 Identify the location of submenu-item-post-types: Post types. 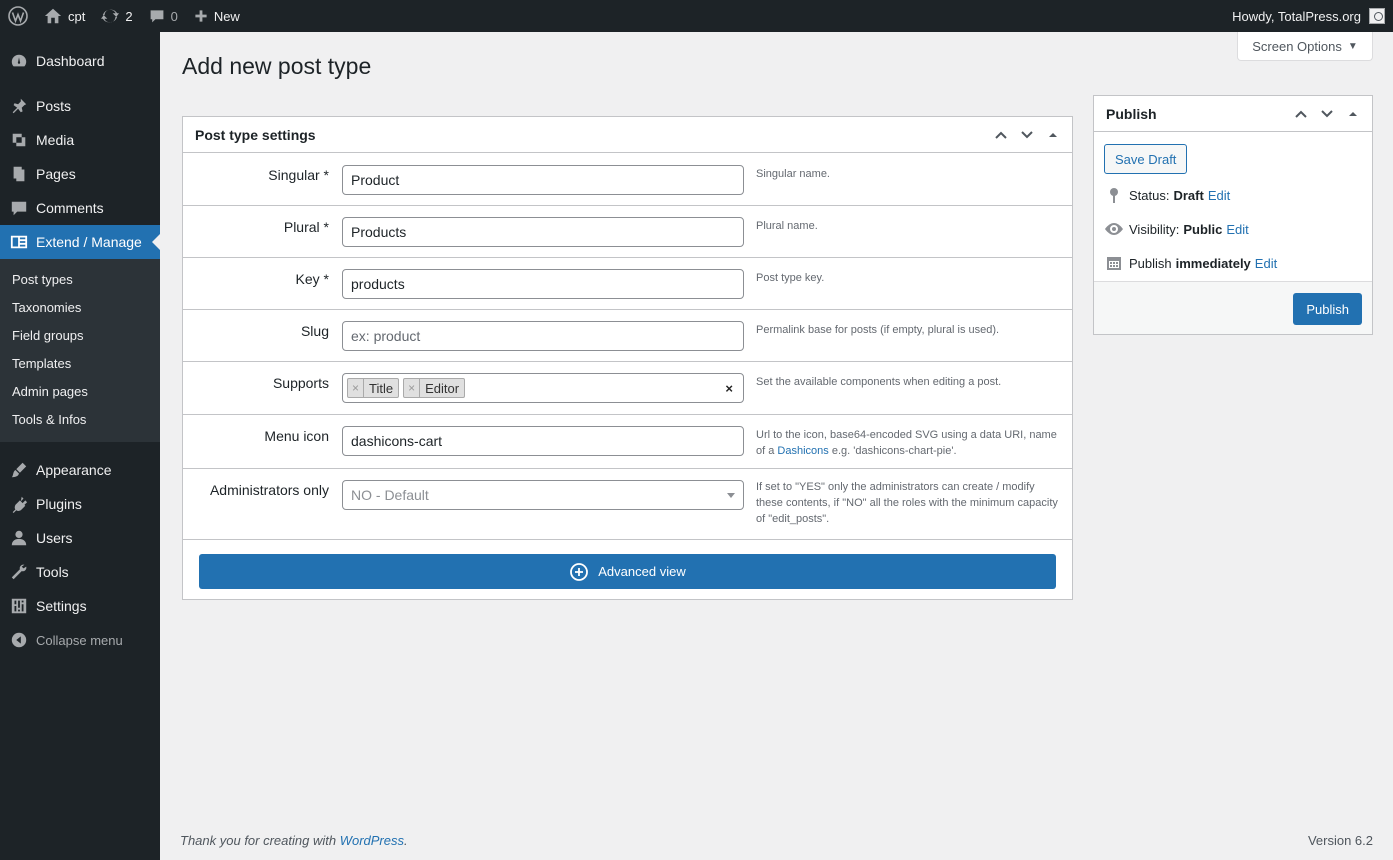
(80, 280).